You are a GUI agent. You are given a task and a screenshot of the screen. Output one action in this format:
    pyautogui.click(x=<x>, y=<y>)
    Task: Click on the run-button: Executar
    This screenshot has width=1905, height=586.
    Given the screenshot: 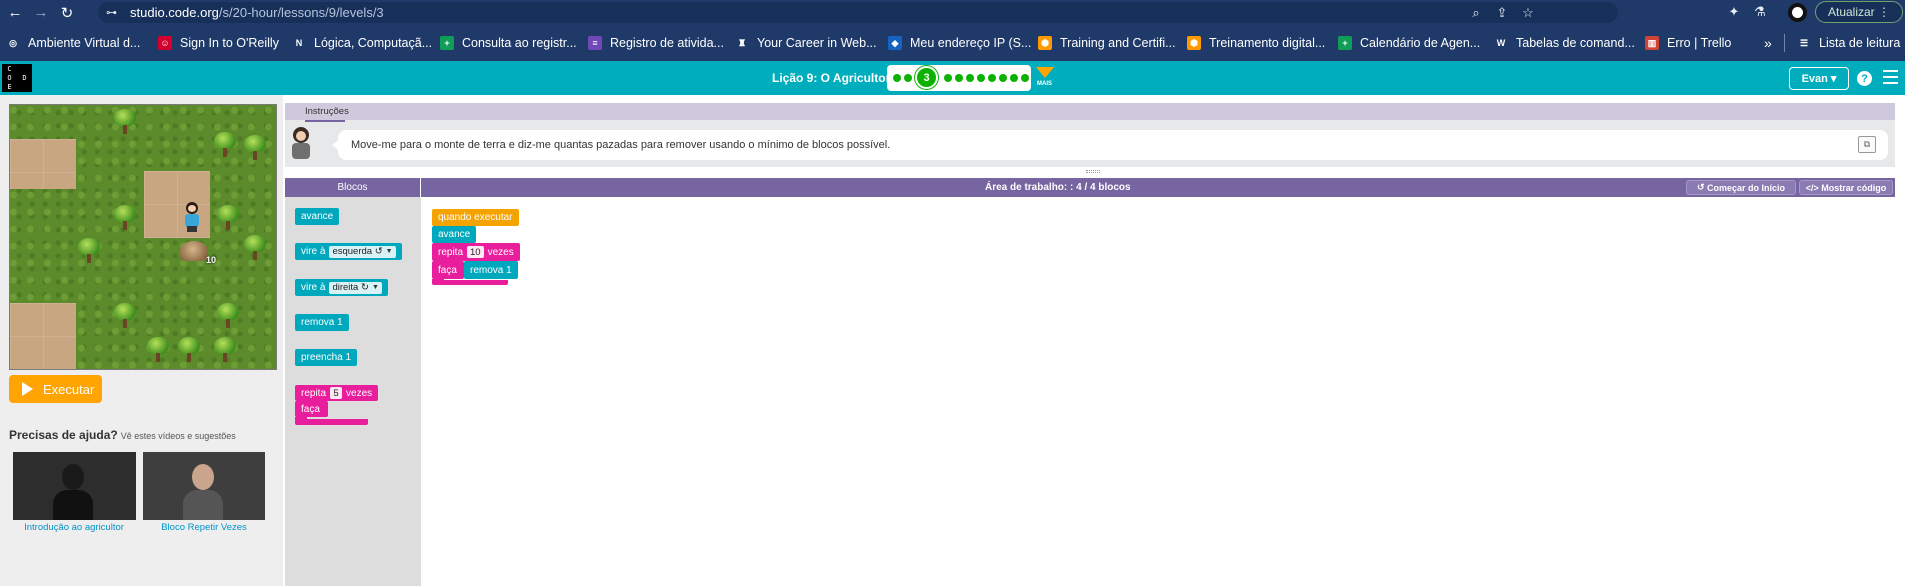 What is the action you would take?
    pyautogui.click(x=55, y=389)
    